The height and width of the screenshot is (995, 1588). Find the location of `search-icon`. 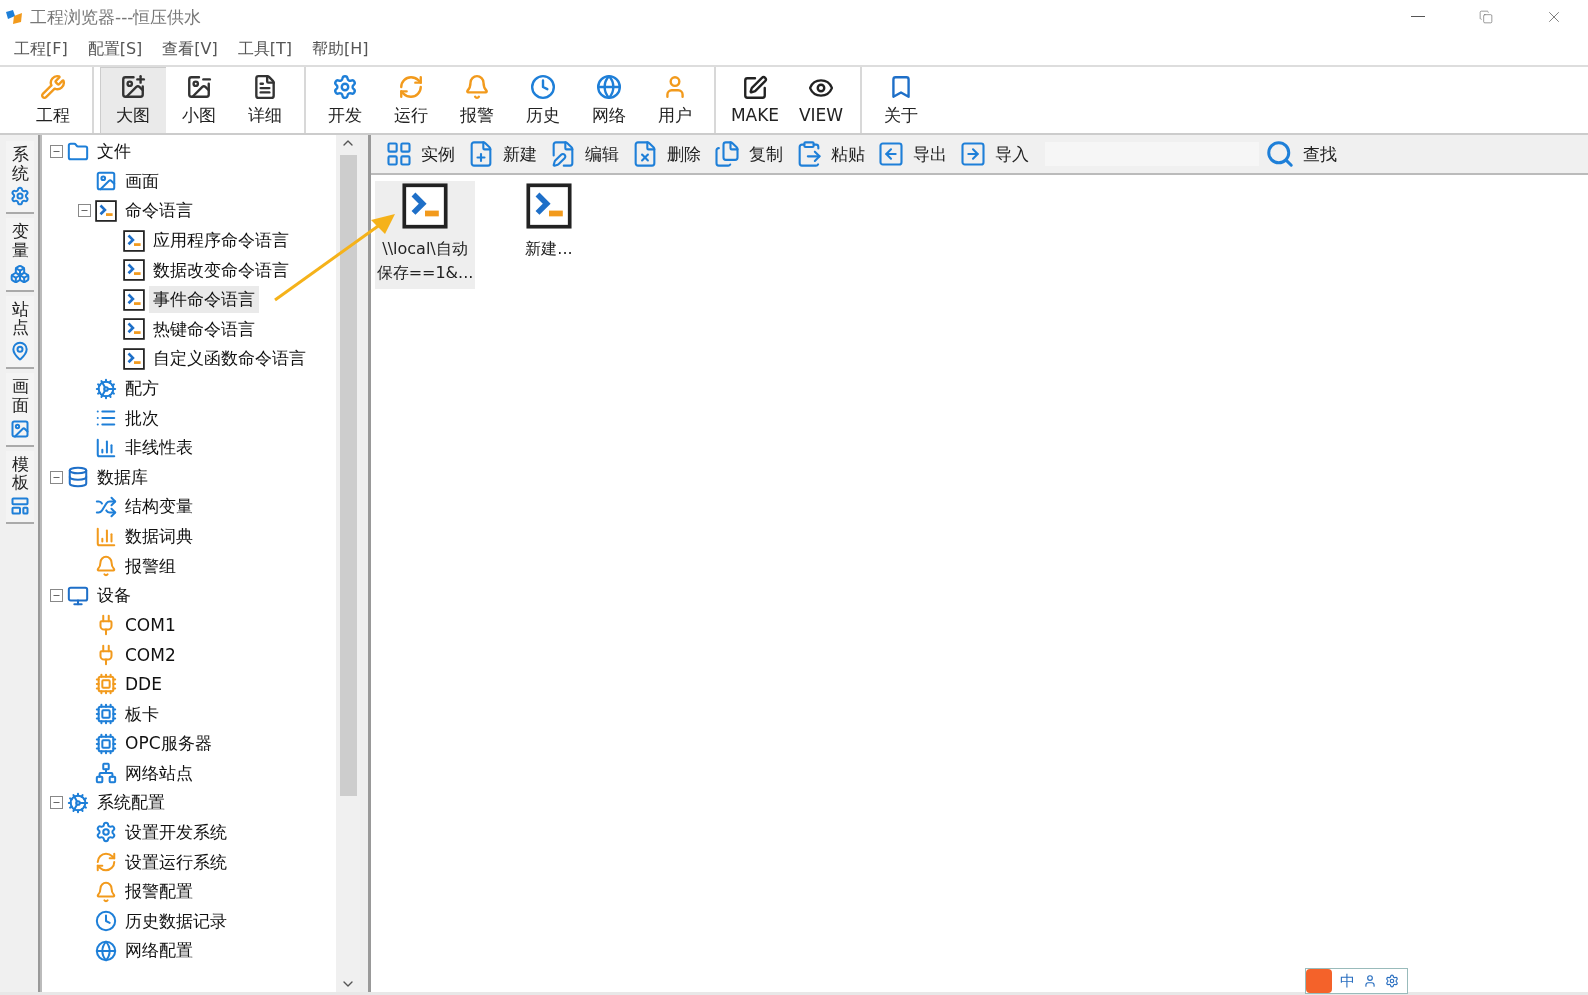

search-icon is located at coordinates (1280, 154).